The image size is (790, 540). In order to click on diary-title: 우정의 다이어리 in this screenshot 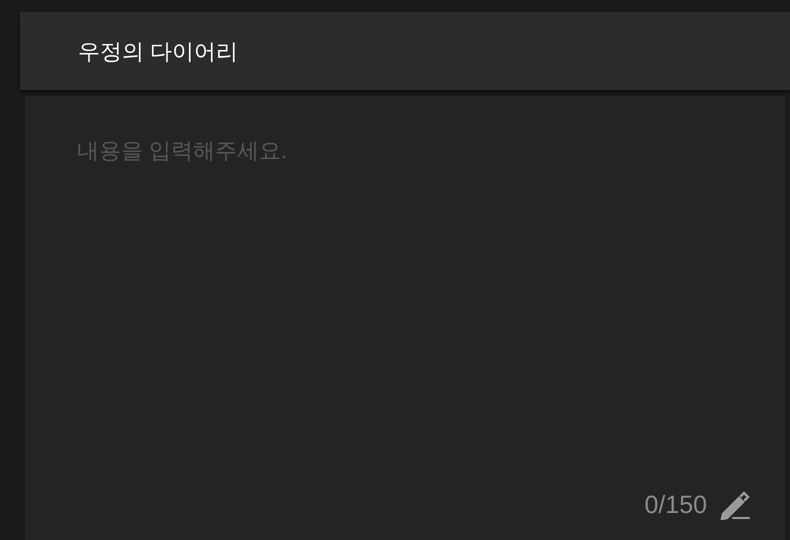, I will do `click(158, 52)`.